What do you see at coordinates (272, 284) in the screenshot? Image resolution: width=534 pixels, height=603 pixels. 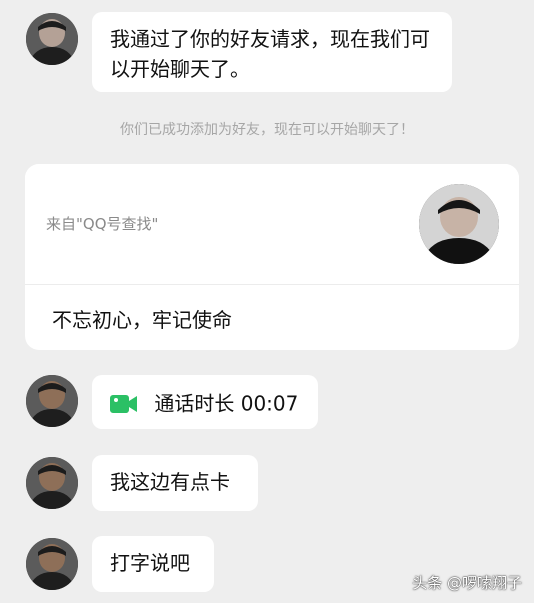 I see `card-divider` at bounding box center [272, 284].